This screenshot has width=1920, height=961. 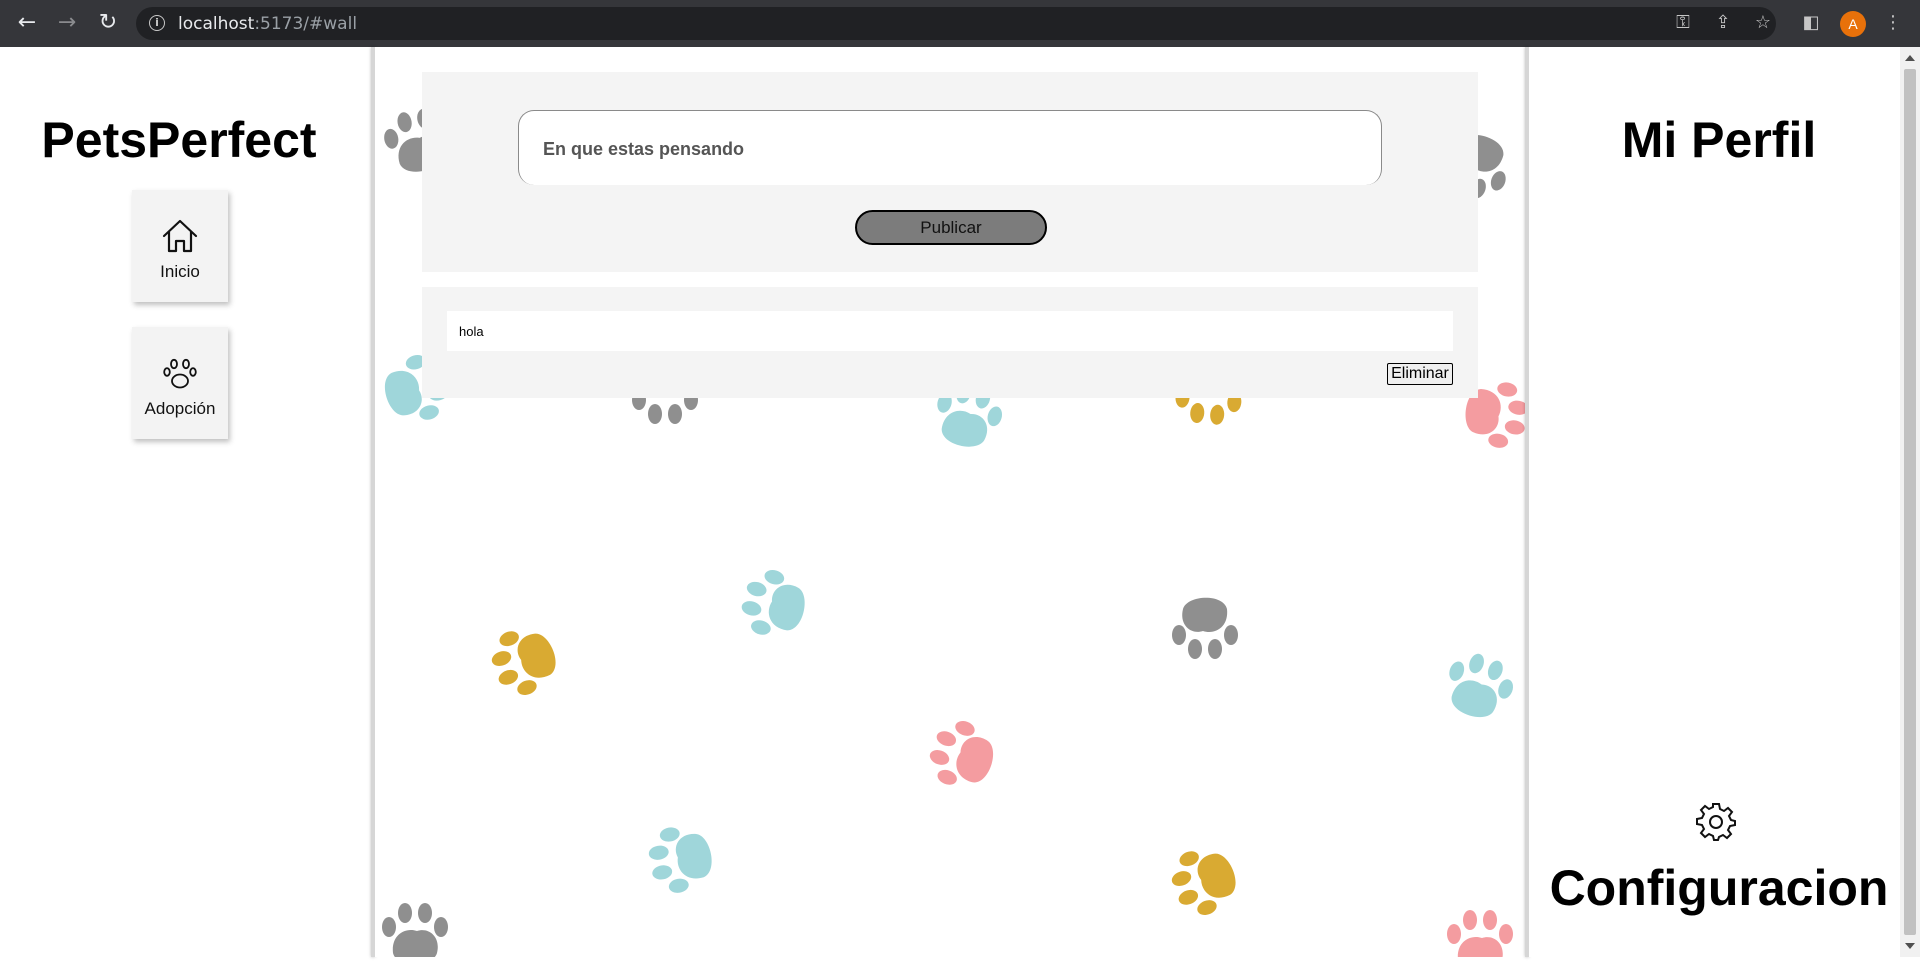 I want to click on scroll-down-arrow-icon, so click(x=1910, y=946).